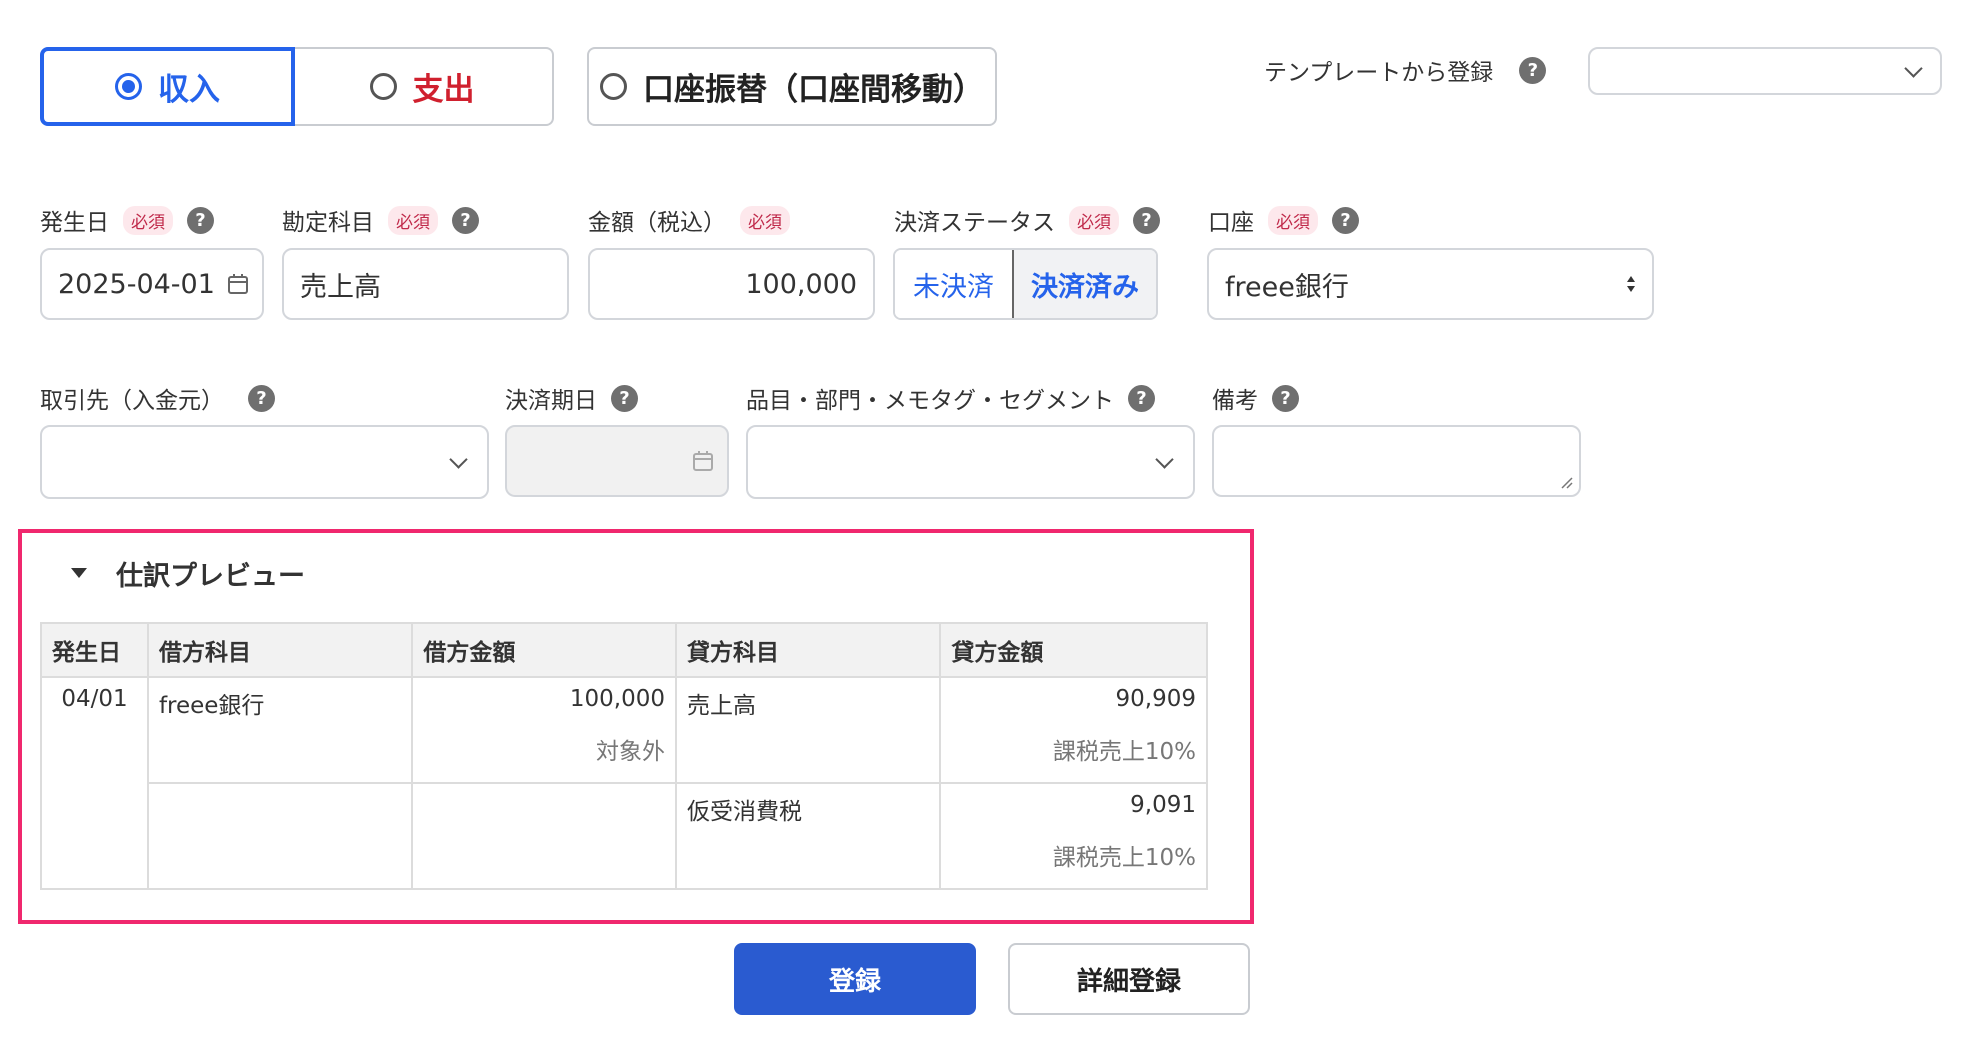 This screenshot has height=1048, width=1966. Describe the element at coordinates (624, 398) in the screenshot. I see `due-date-help-icon: ?` at that location.